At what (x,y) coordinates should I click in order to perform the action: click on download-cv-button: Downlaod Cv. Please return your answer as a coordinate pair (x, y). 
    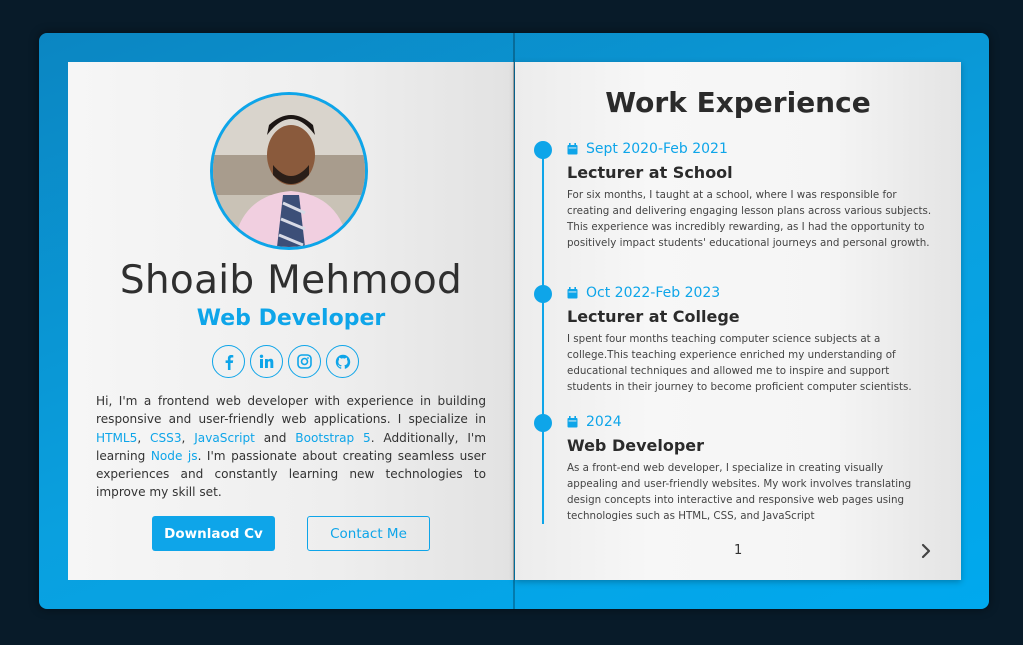
    Looking at the image, I should click on (213, 533).